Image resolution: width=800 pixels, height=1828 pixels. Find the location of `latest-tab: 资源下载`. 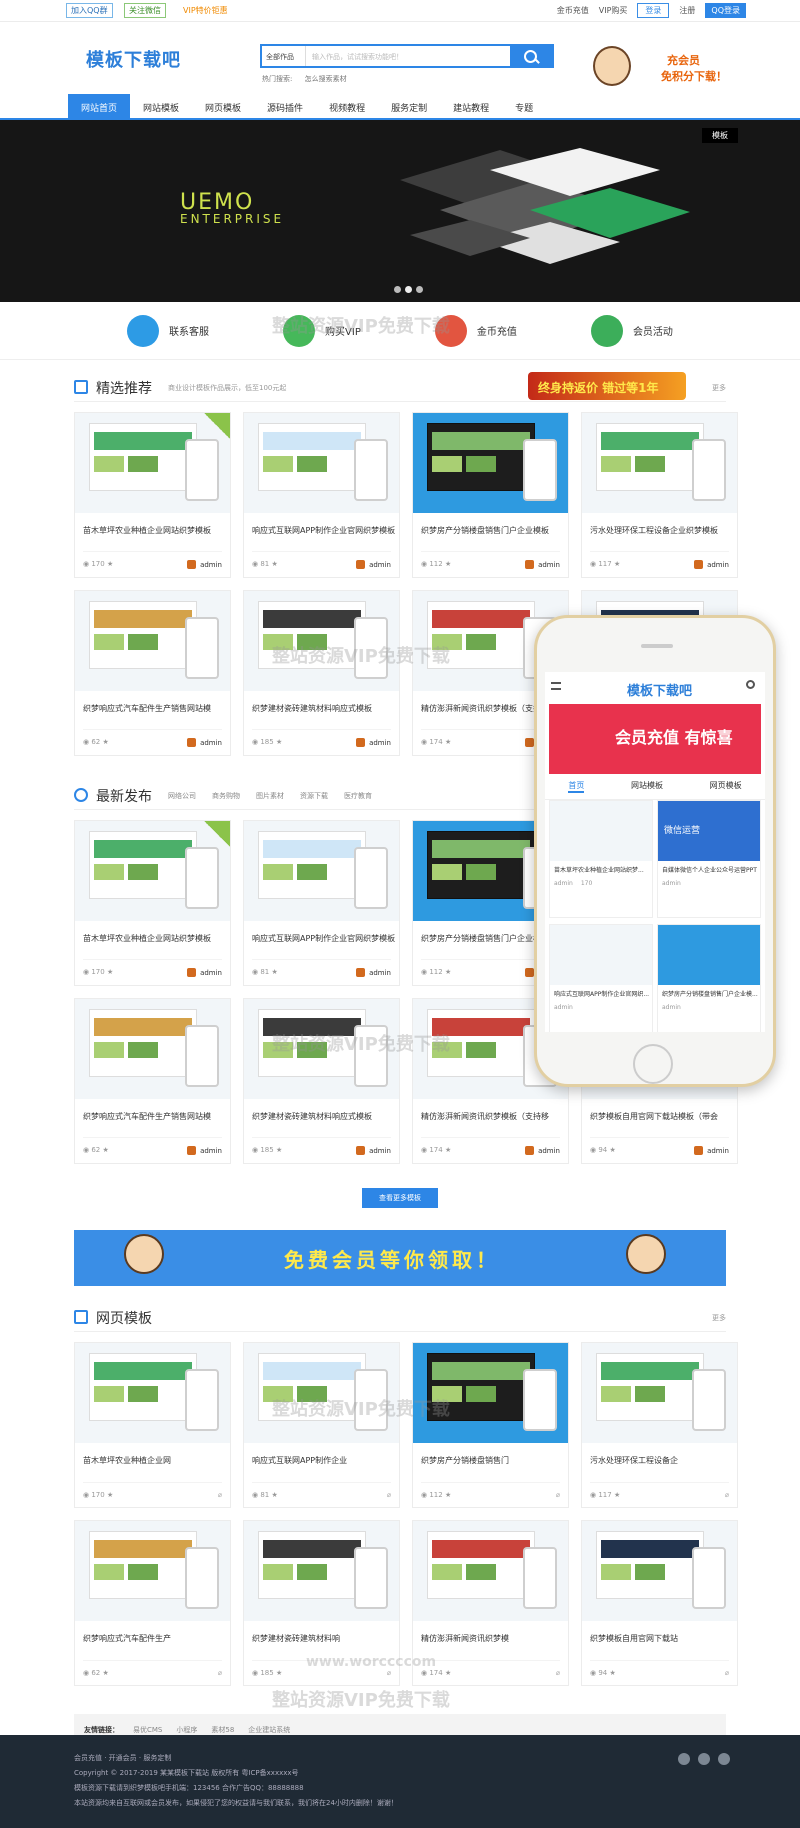

latest-tab: 资源下载 is located at coordinates (314, 796).